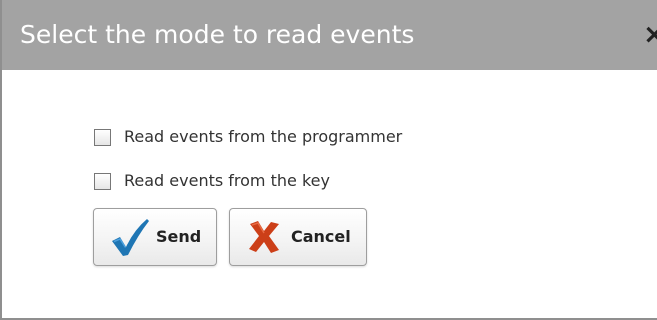 The image size is (657, 320). Describe the element at coordinates (179, 236) in the screenshot. I see `send-button-label: Send` at that location.